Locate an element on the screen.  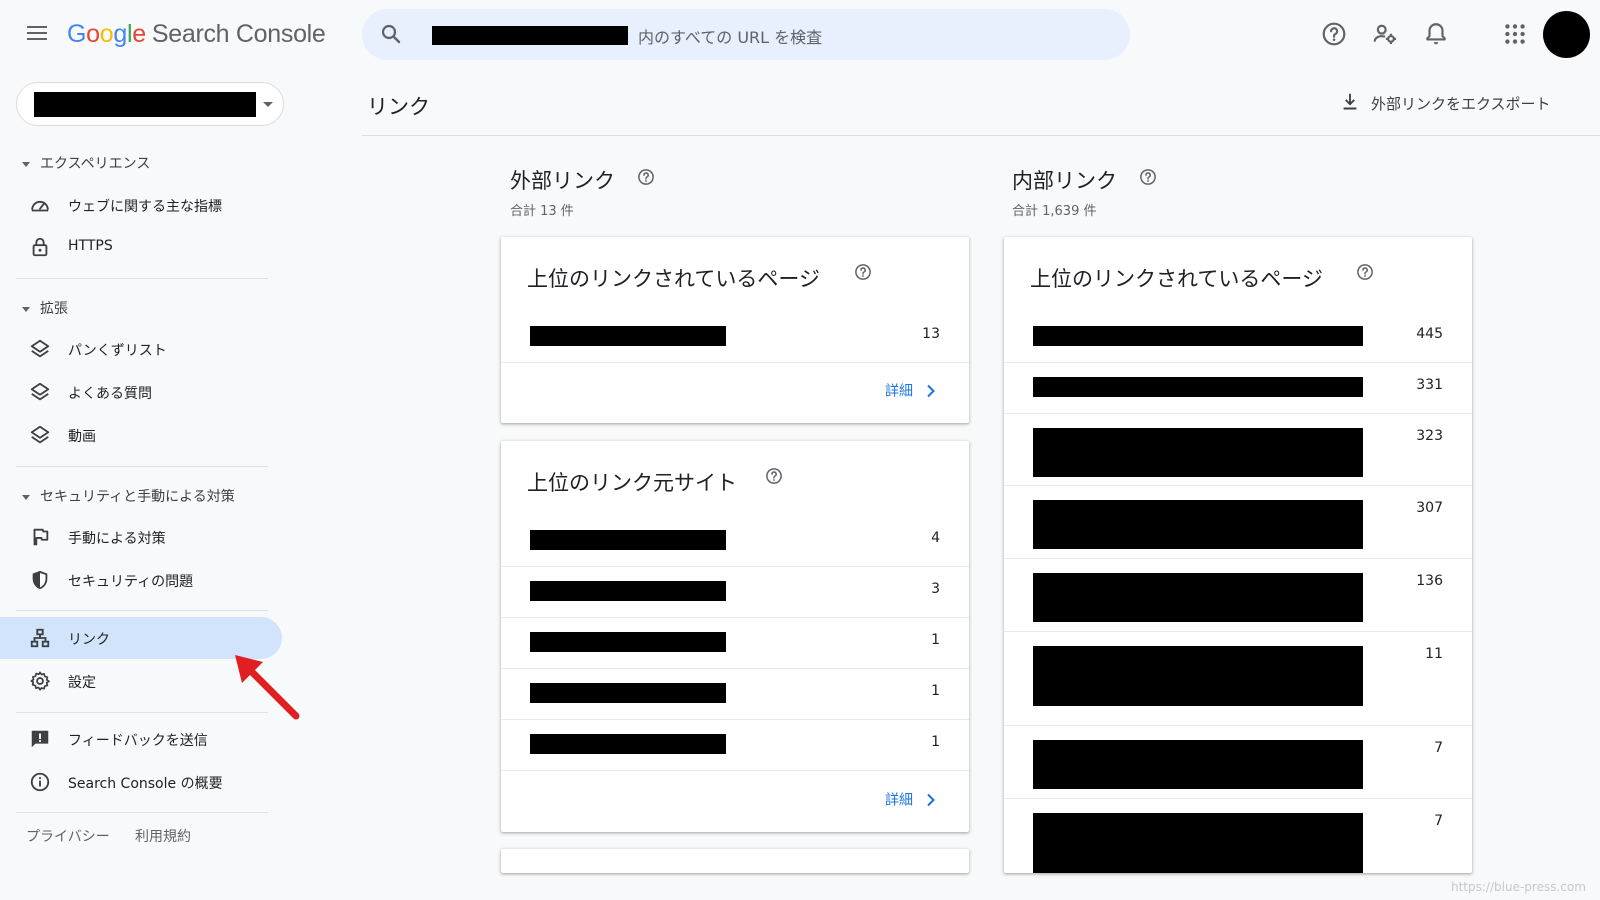
sidebar-item-core-web-vitals: ウェブに関する主な指標 is located at coordinates (141, 205).